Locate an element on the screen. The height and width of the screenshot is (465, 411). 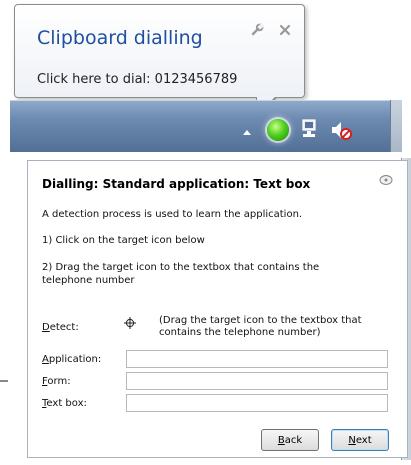
application-field is located at coordinates (257, 359).